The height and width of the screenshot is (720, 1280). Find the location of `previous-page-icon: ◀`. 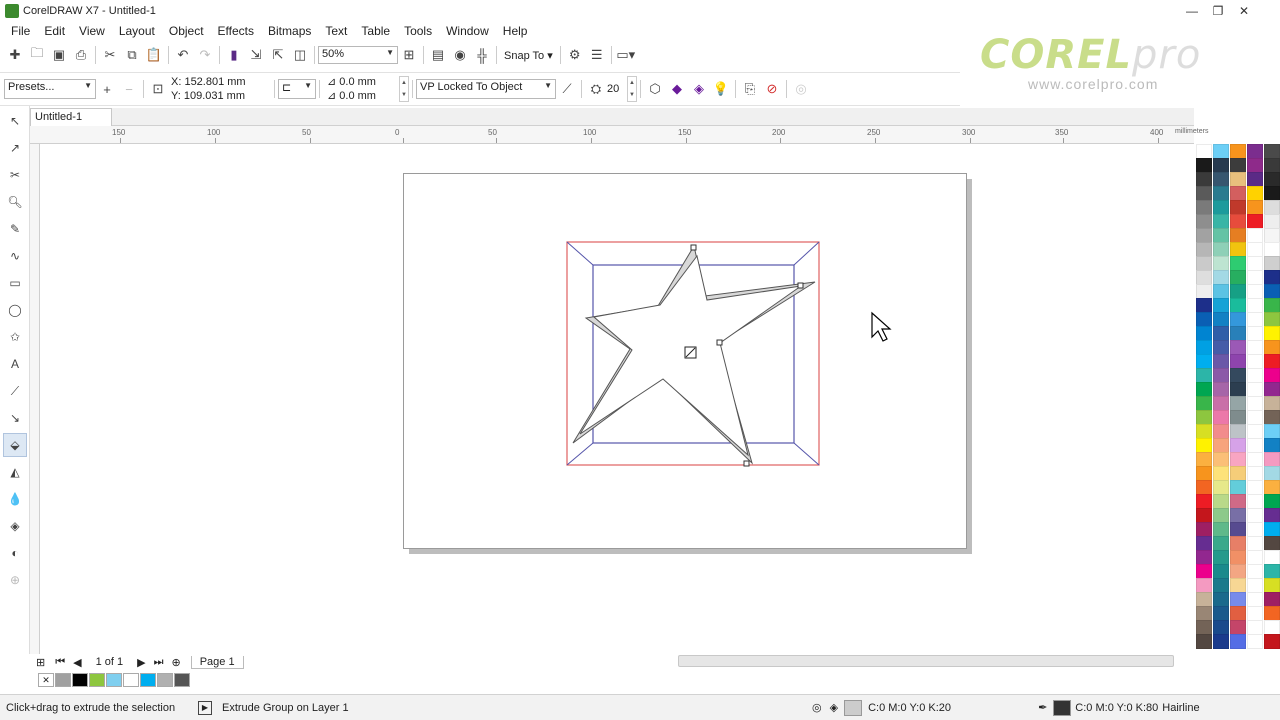

previous-page-icon: ◀ is located at coordinates (77, 662).